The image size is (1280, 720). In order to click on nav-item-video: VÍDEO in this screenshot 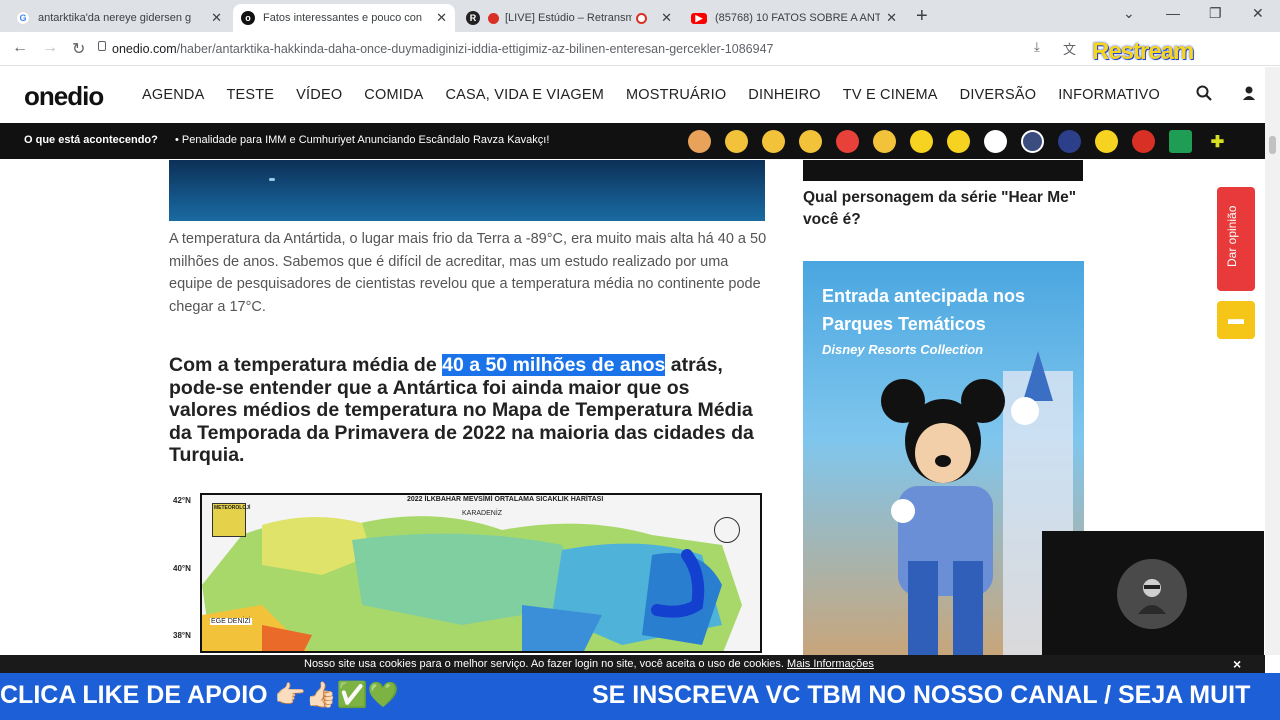, I will do `click(319, 95)`.